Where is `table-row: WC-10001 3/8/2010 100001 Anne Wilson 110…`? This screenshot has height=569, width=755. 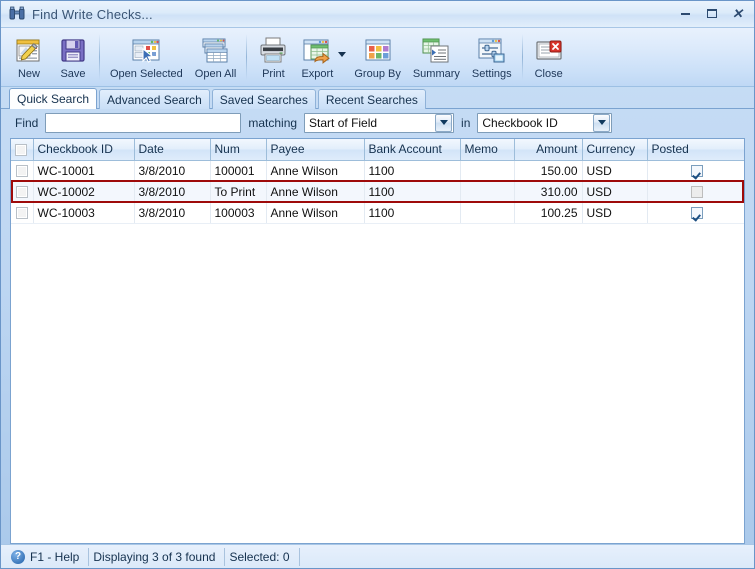 table-row: WC-10001 3/8/2010 100001 Anne Wilson 110… is located at coordinates (377, 171).